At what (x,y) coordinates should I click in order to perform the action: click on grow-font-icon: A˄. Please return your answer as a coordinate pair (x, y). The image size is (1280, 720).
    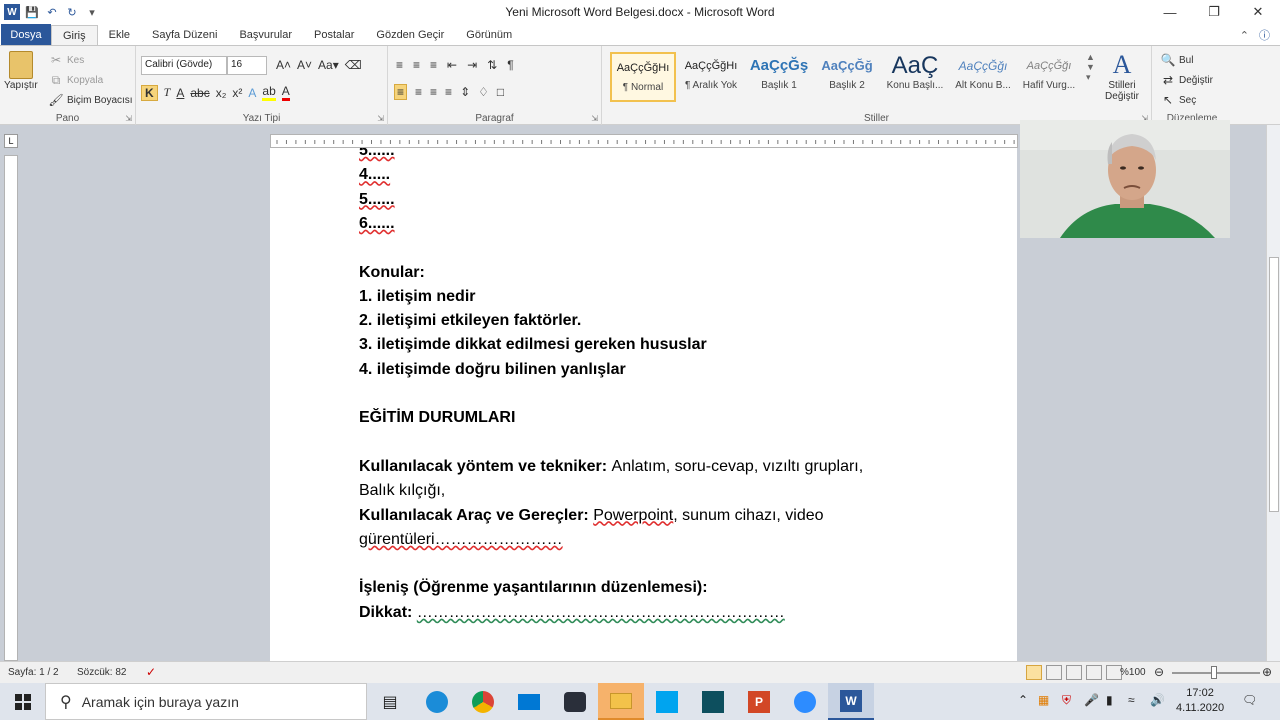
    Looking at the image, I should click on (283, 65).